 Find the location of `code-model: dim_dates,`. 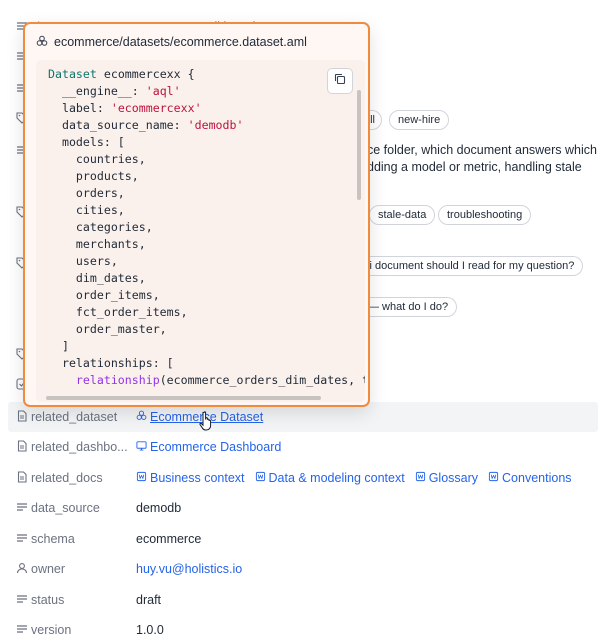

code-model: dim_dates, is located at coordinates (110, 278).